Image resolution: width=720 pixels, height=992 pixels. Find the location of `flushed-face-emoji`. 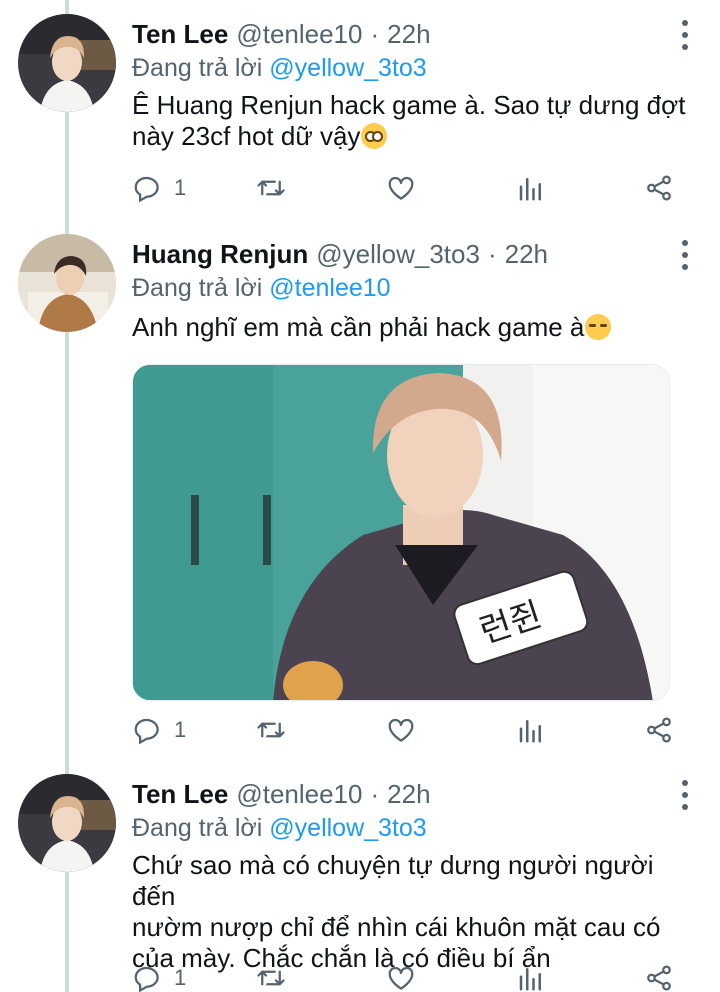

flushed-face-emoji is located at coordinates (374, 136).